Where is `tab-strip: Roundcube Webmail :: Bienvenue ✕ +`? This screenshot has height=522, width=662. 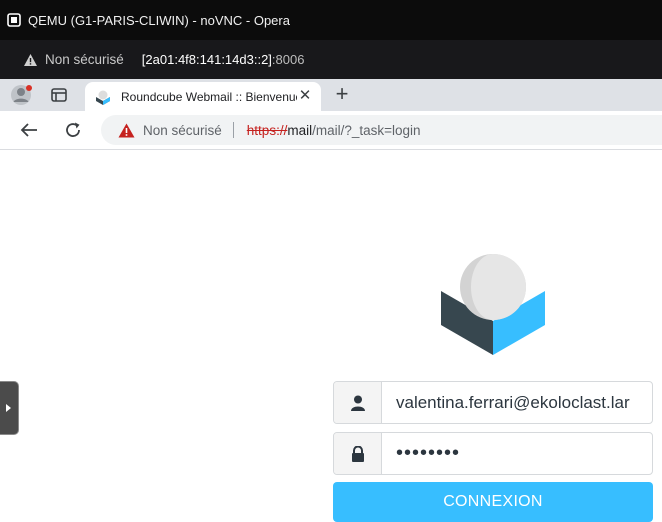
tab-strip: Roundcube Webmail :: Bienvenue ✕ + is located at coordinates (331, 95).